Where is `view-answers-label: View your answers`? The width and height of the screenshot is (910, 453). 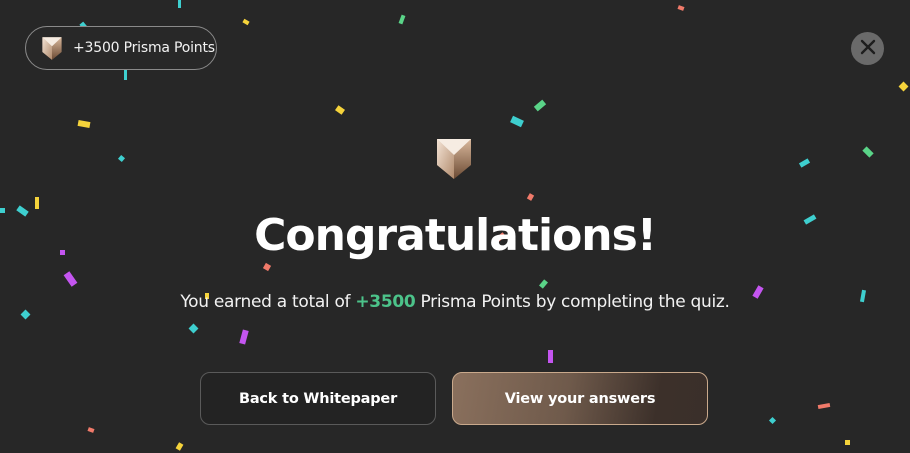 view-answers-label: View your answers is located at coordinates (580, 398).